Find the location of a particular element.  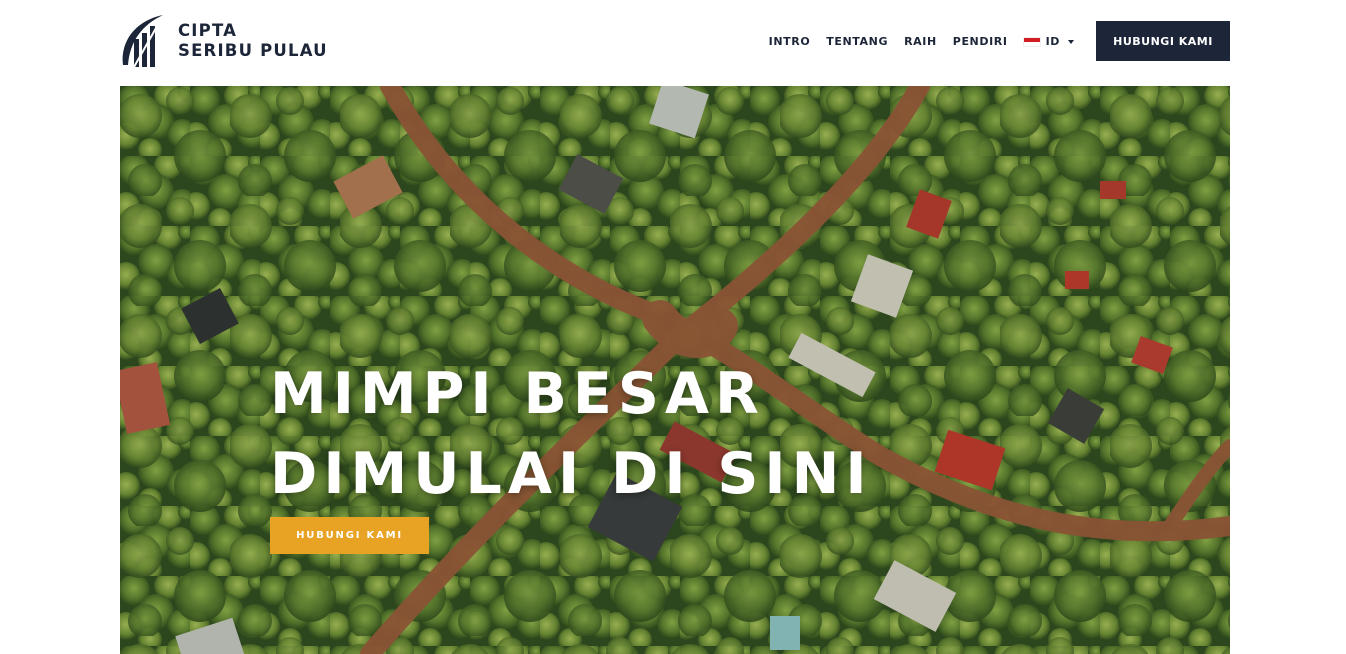

hero-headline-line1: MIMPI BESAR is located at coordinates (517, 394).